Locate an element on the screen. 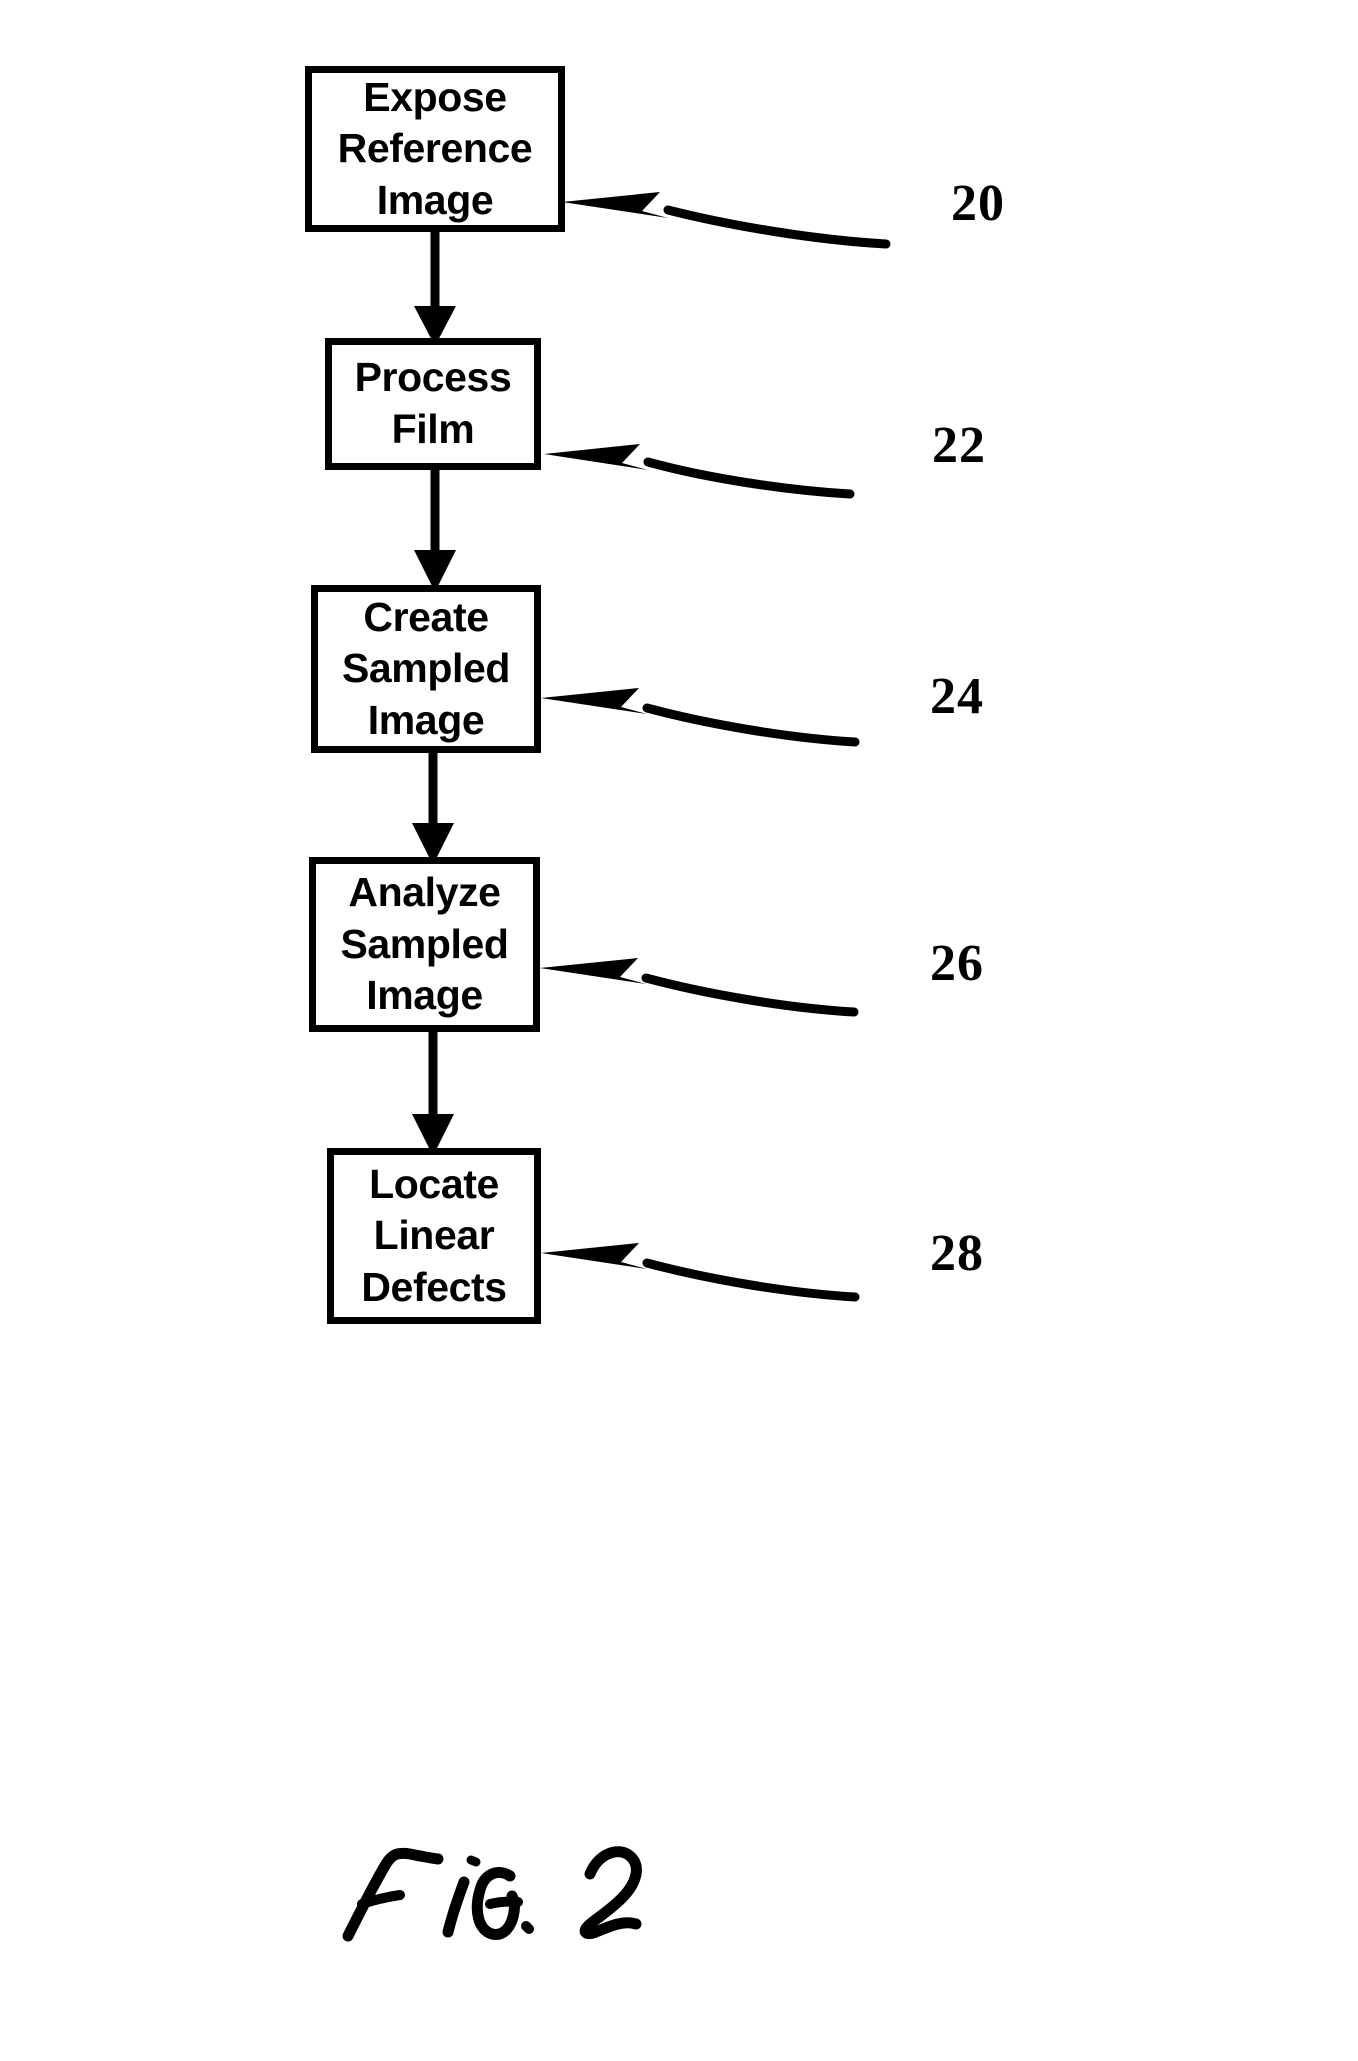 The height and width of the screenshot is (2061, 1358). reference-numeral-22: 22 is located at coordinates (959, 445).